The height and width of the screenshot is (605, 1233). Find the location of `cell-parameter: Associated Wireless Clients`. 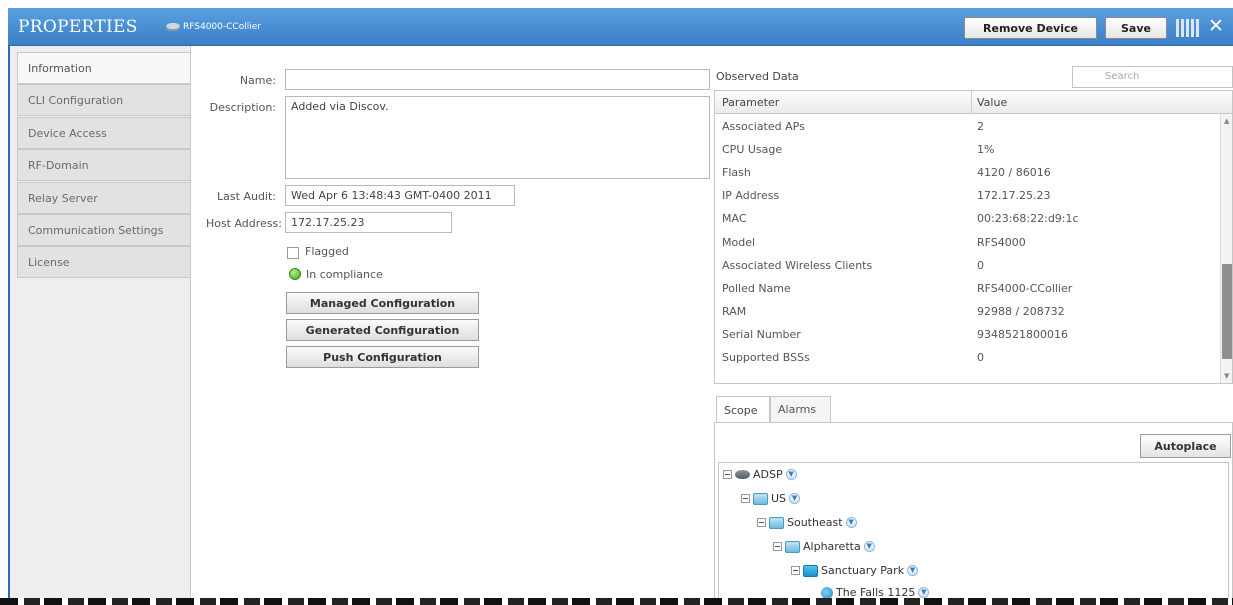

cell-parameter: Associated Wireless Clients is located at coordinates (797, 265).